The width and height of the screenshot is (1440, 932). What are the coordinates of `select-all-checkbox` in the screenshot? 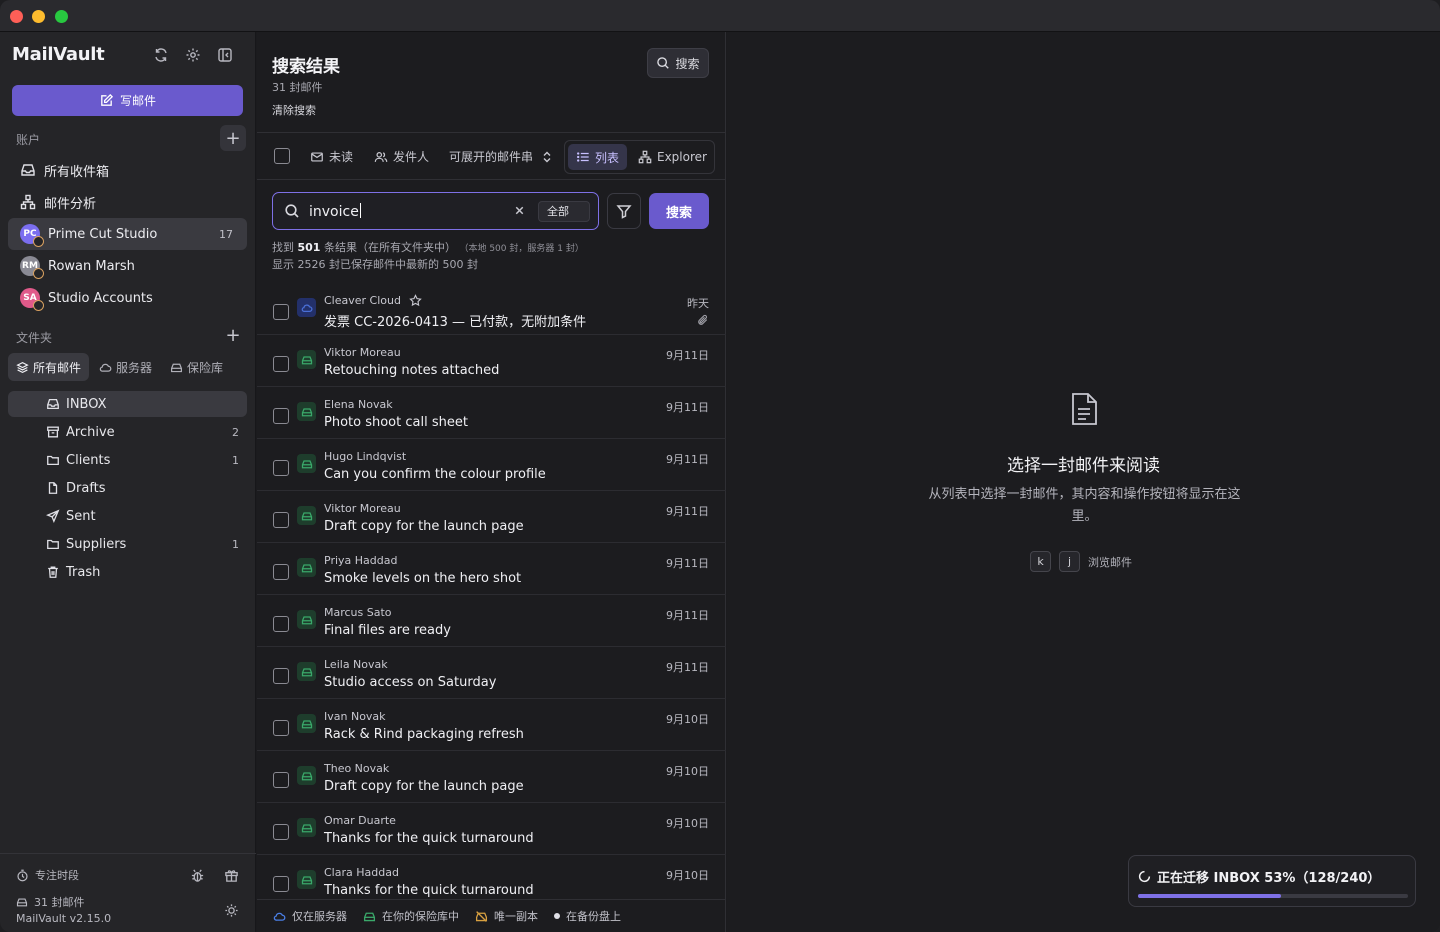 It's located at (282, 156).